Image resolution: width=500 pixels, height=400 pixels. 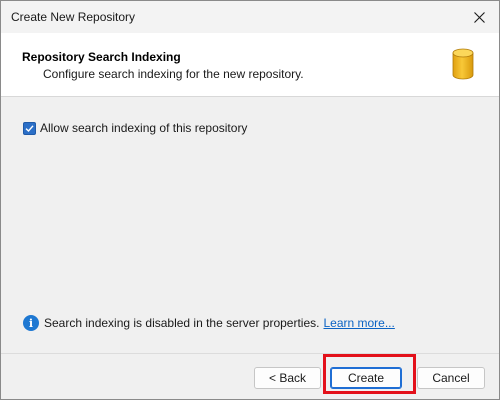 I want to click on close-icon, so click(x=479, y=17).